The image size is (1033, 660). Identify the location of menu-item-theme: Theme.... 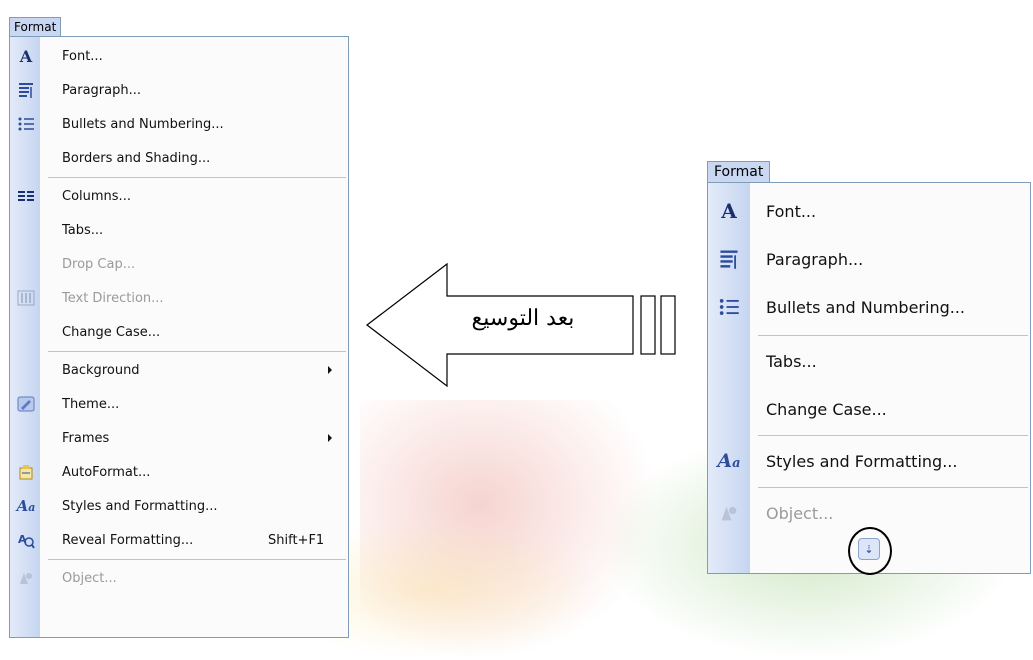
(179, 404).